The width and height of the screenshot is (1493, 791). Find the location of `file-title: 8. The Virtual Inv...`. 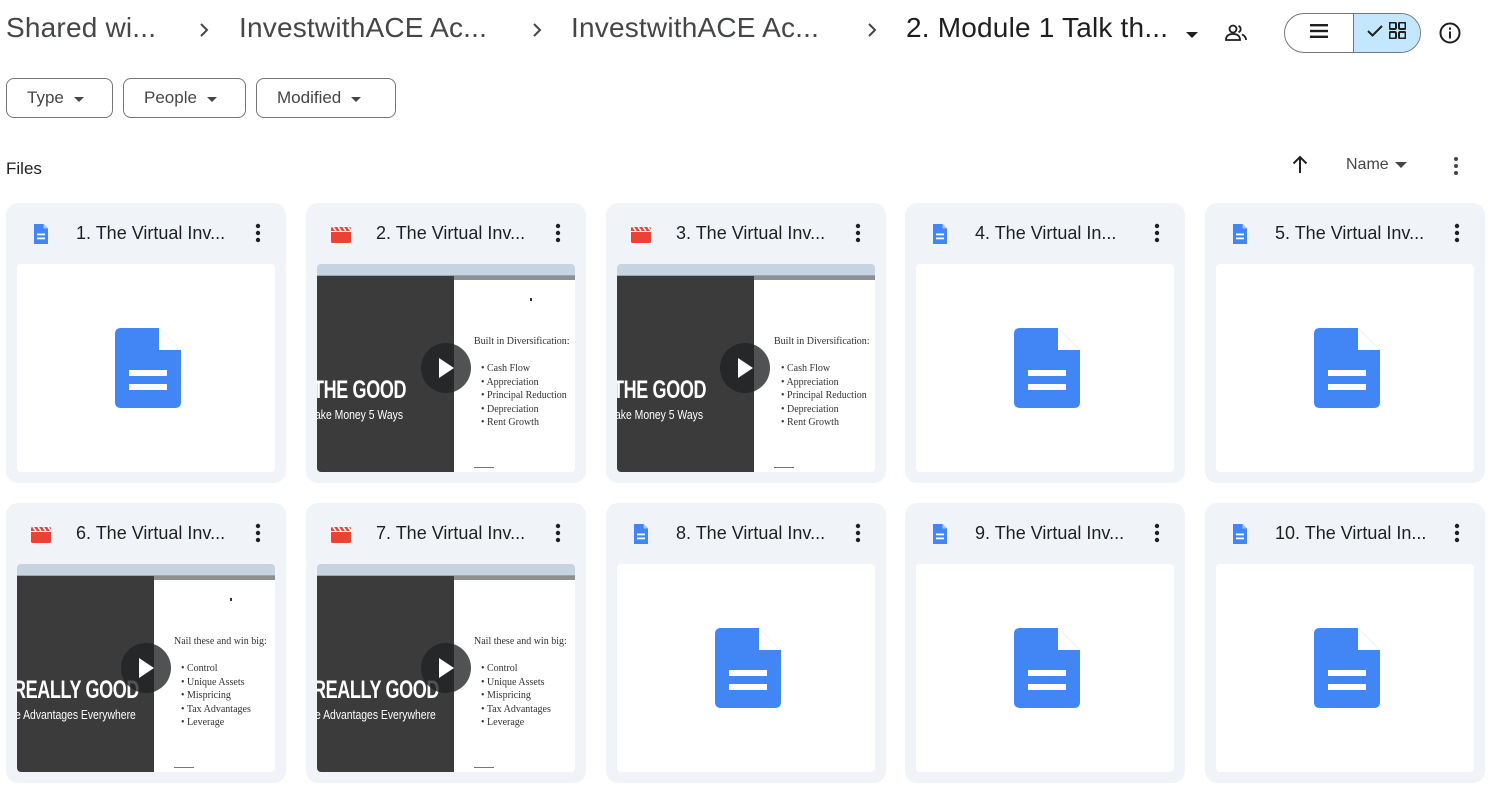

file-title: 8. The Virtual Inv... is located at coordinates (751, 533).